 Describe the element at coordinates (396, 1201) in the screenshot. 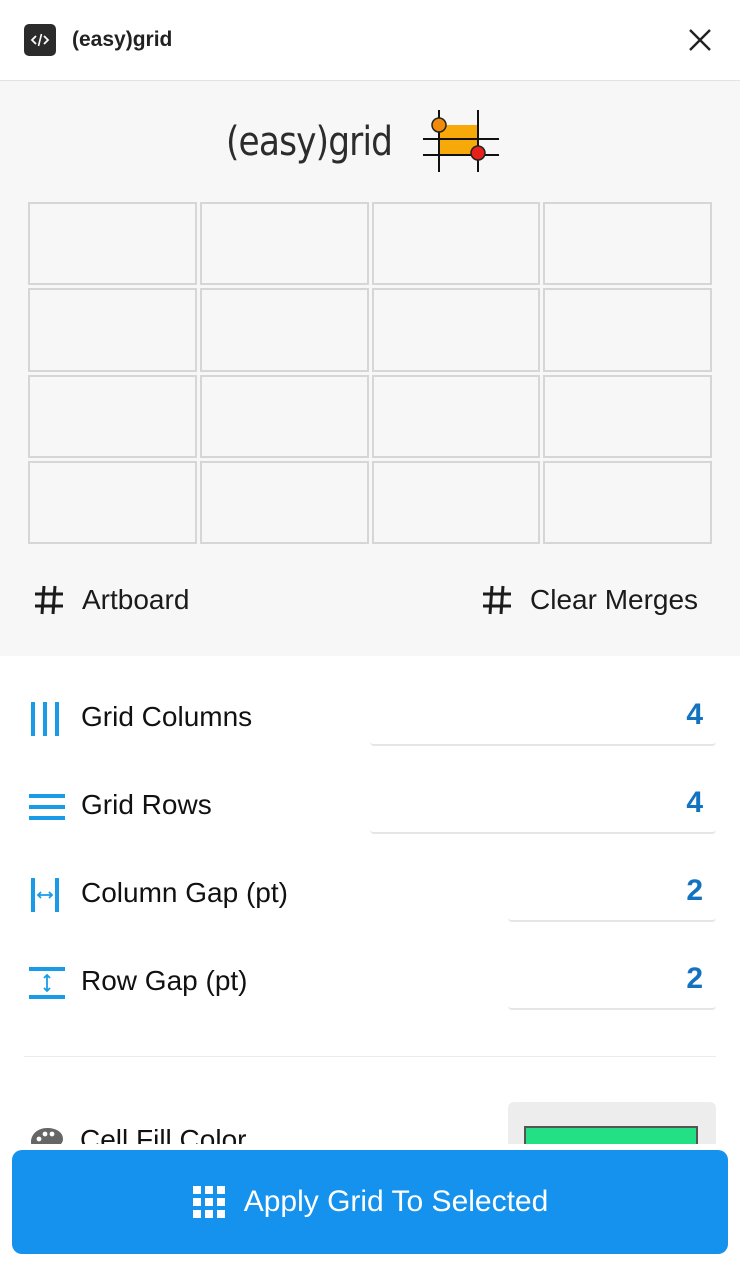

I see `apply-grid-label: Apply Grid To Selected` at that location.